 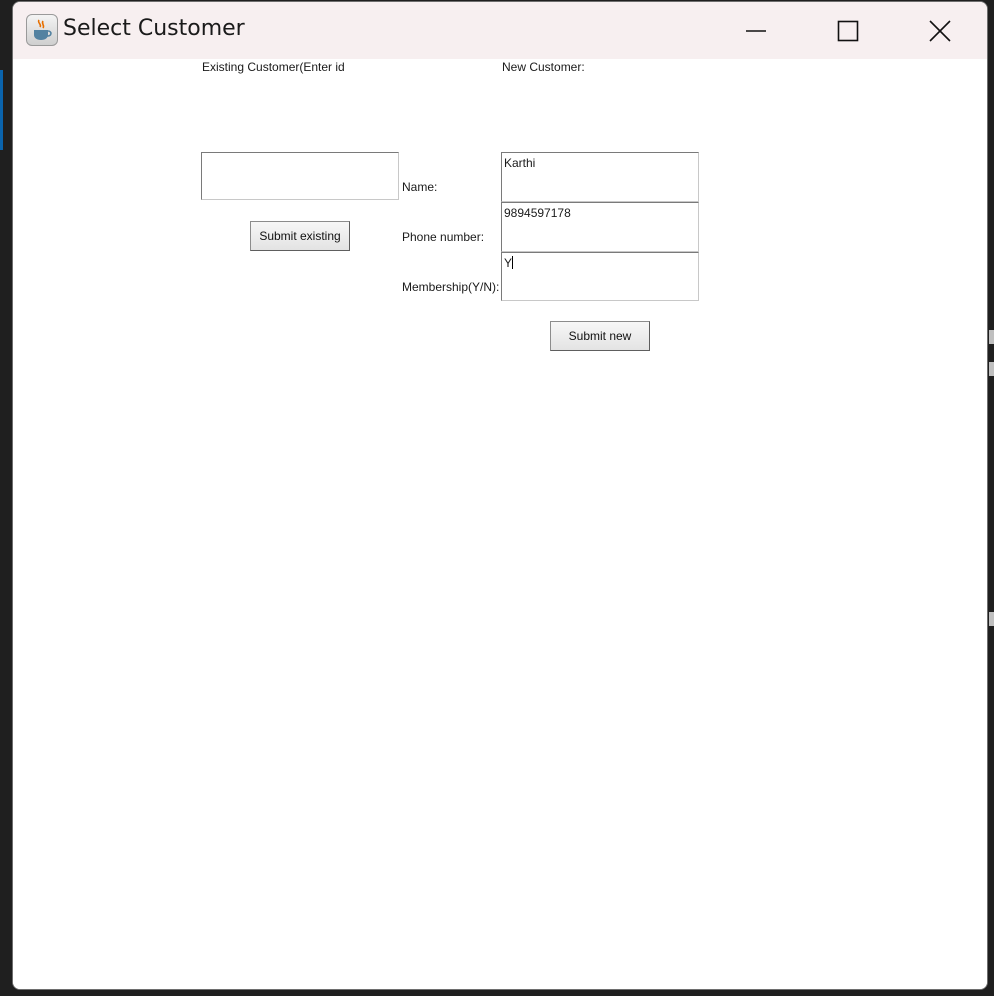 What do you see at coordinates (600, 177) in the screenshot?
I see `name-field: Karthi` at bounding box center [600, 177].